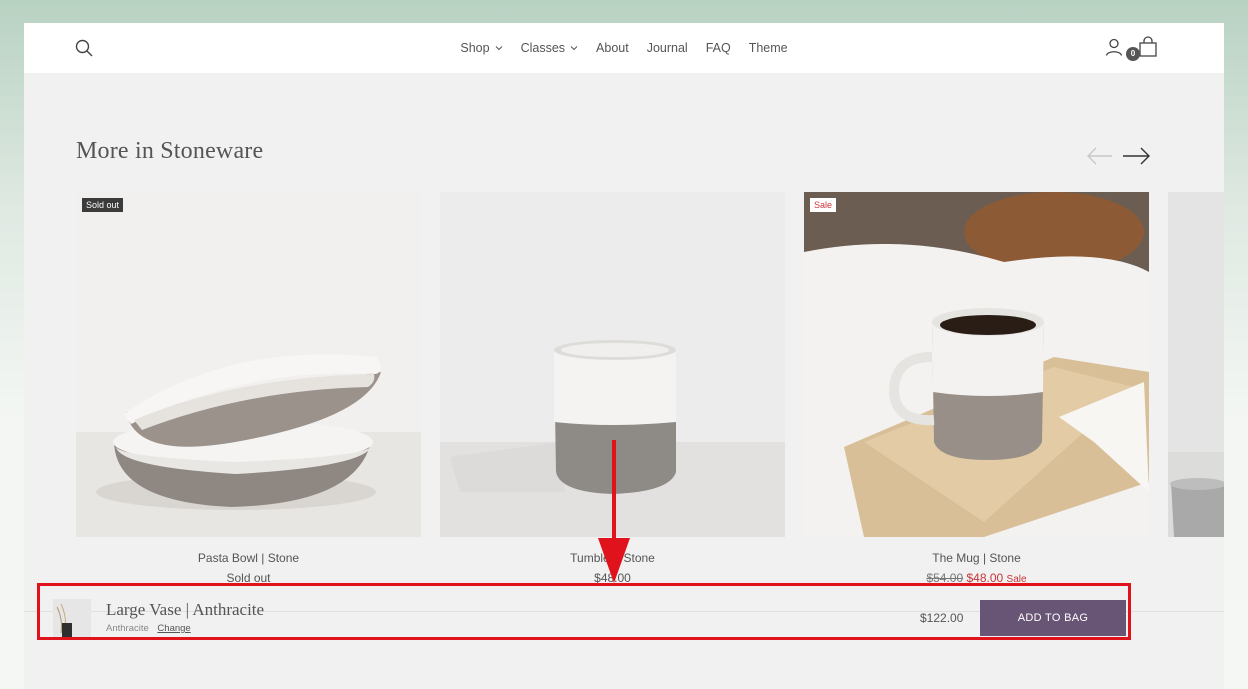 This screenshot has width=1248, height=689. What do you see at coordinates (1148, 47) in the screenshot?
I see `shopping-bag-icon` at bounding box center [1148, 47].